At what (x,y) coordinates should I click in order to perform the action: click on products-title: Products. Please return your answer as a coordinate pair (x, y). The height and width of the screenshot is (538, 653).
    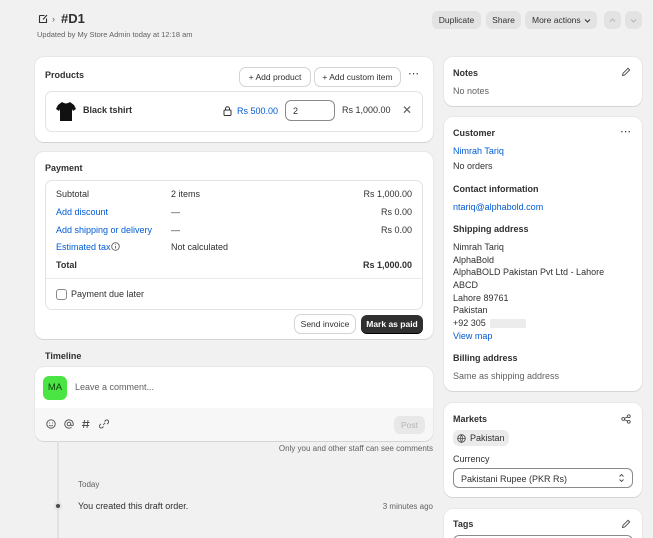
    Looking at the image, I should click on (65, 75).